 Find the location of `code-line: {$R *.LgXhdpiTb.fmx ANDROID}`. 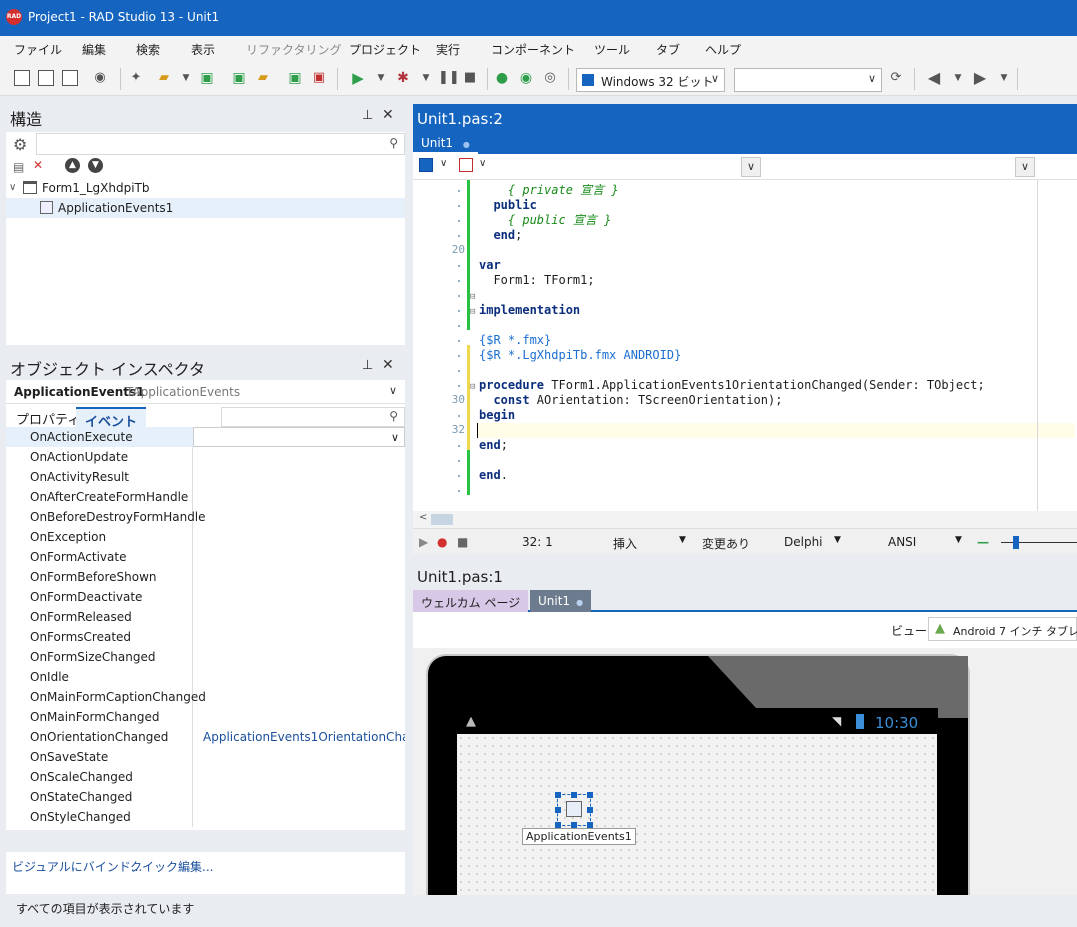

code-line: {$R *.LgXhdpiTb.fmx ANDROID} is located at coordinates (580, 355).